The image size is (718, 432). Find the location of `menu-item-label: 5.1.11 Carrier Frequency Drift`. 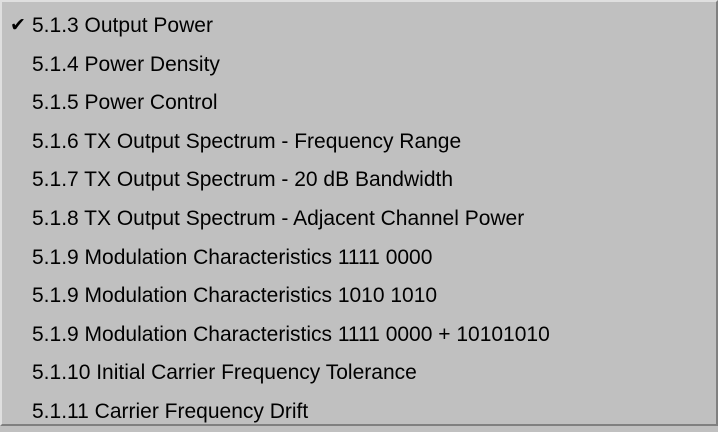

menu-item-label: 5.1.11 Carrier Frequency Drift is located at coordinates (170, 411).